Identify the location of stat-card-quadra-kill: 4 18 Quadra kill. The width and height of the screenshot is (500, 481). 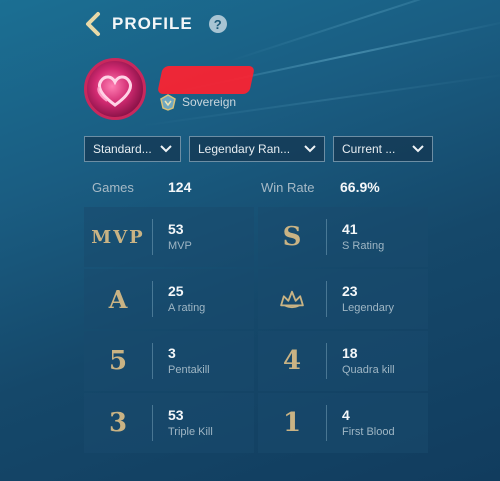
(343, 361).